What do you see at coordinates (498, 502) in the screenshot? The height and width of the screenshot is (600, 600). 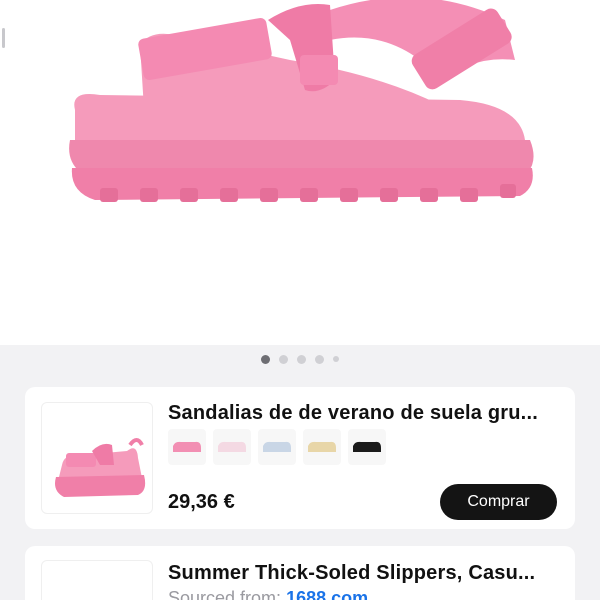 I see `buy-button: Comprar` at bounding box center [498, 502].